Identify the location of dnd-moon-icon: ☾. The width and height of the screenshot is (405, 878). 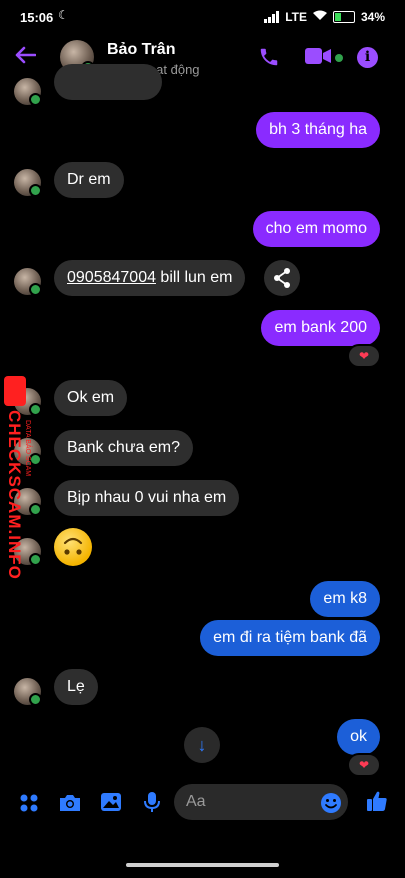
(63, 15).